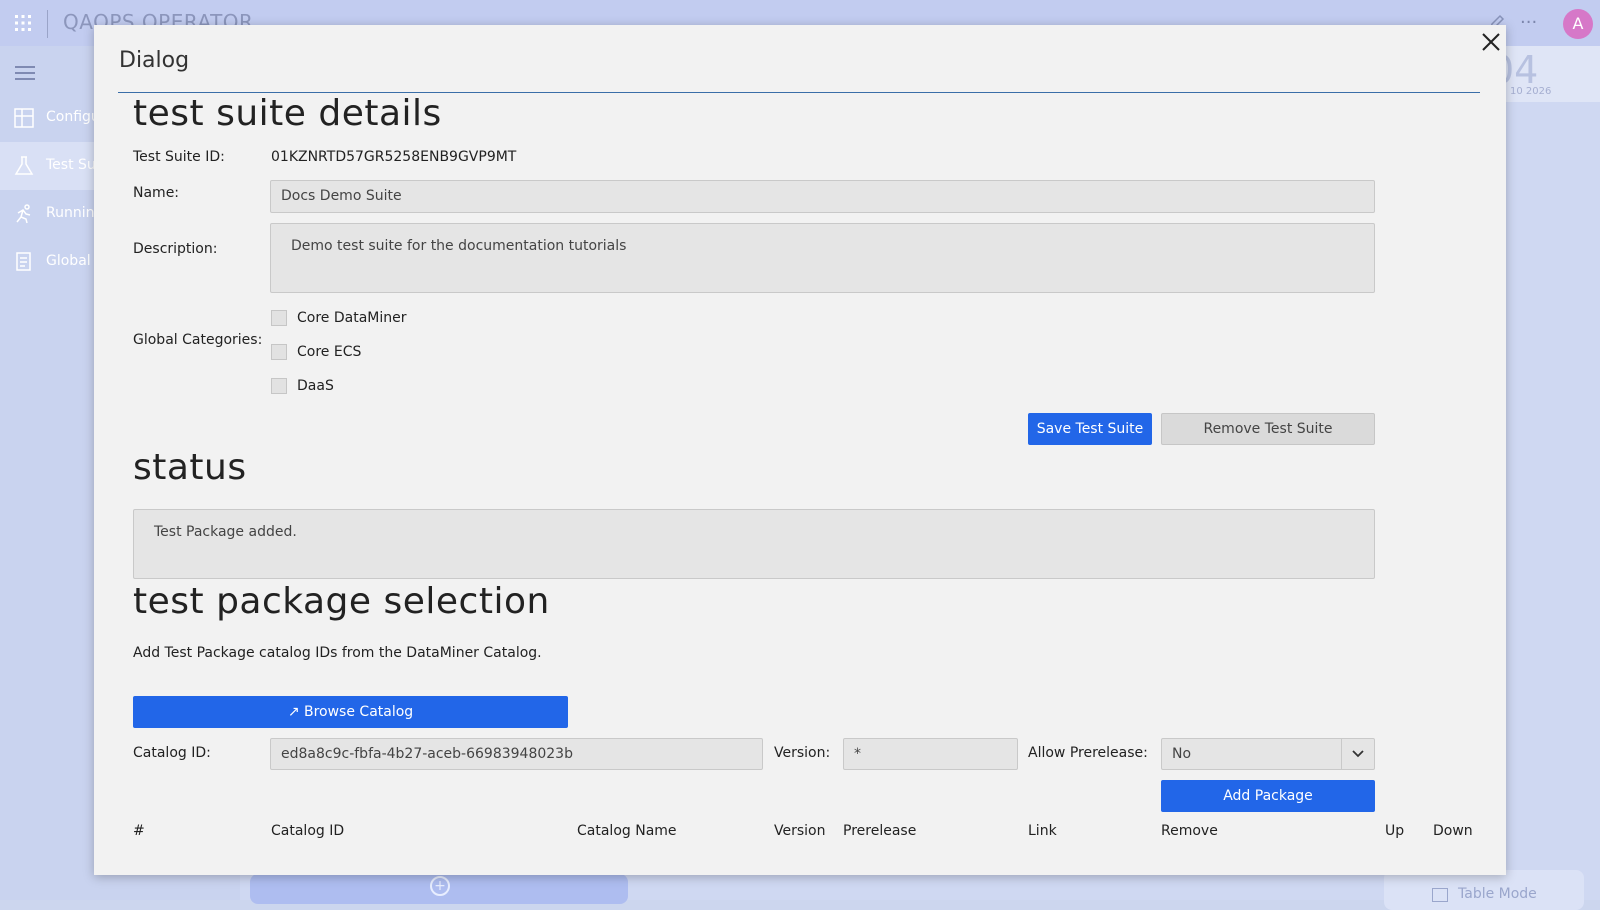 The width and height of the screenshot is (1600, 910). Describe the element at coordinates (1042, 831) in the screenshot. I see `column-header-link: Link` at that location.